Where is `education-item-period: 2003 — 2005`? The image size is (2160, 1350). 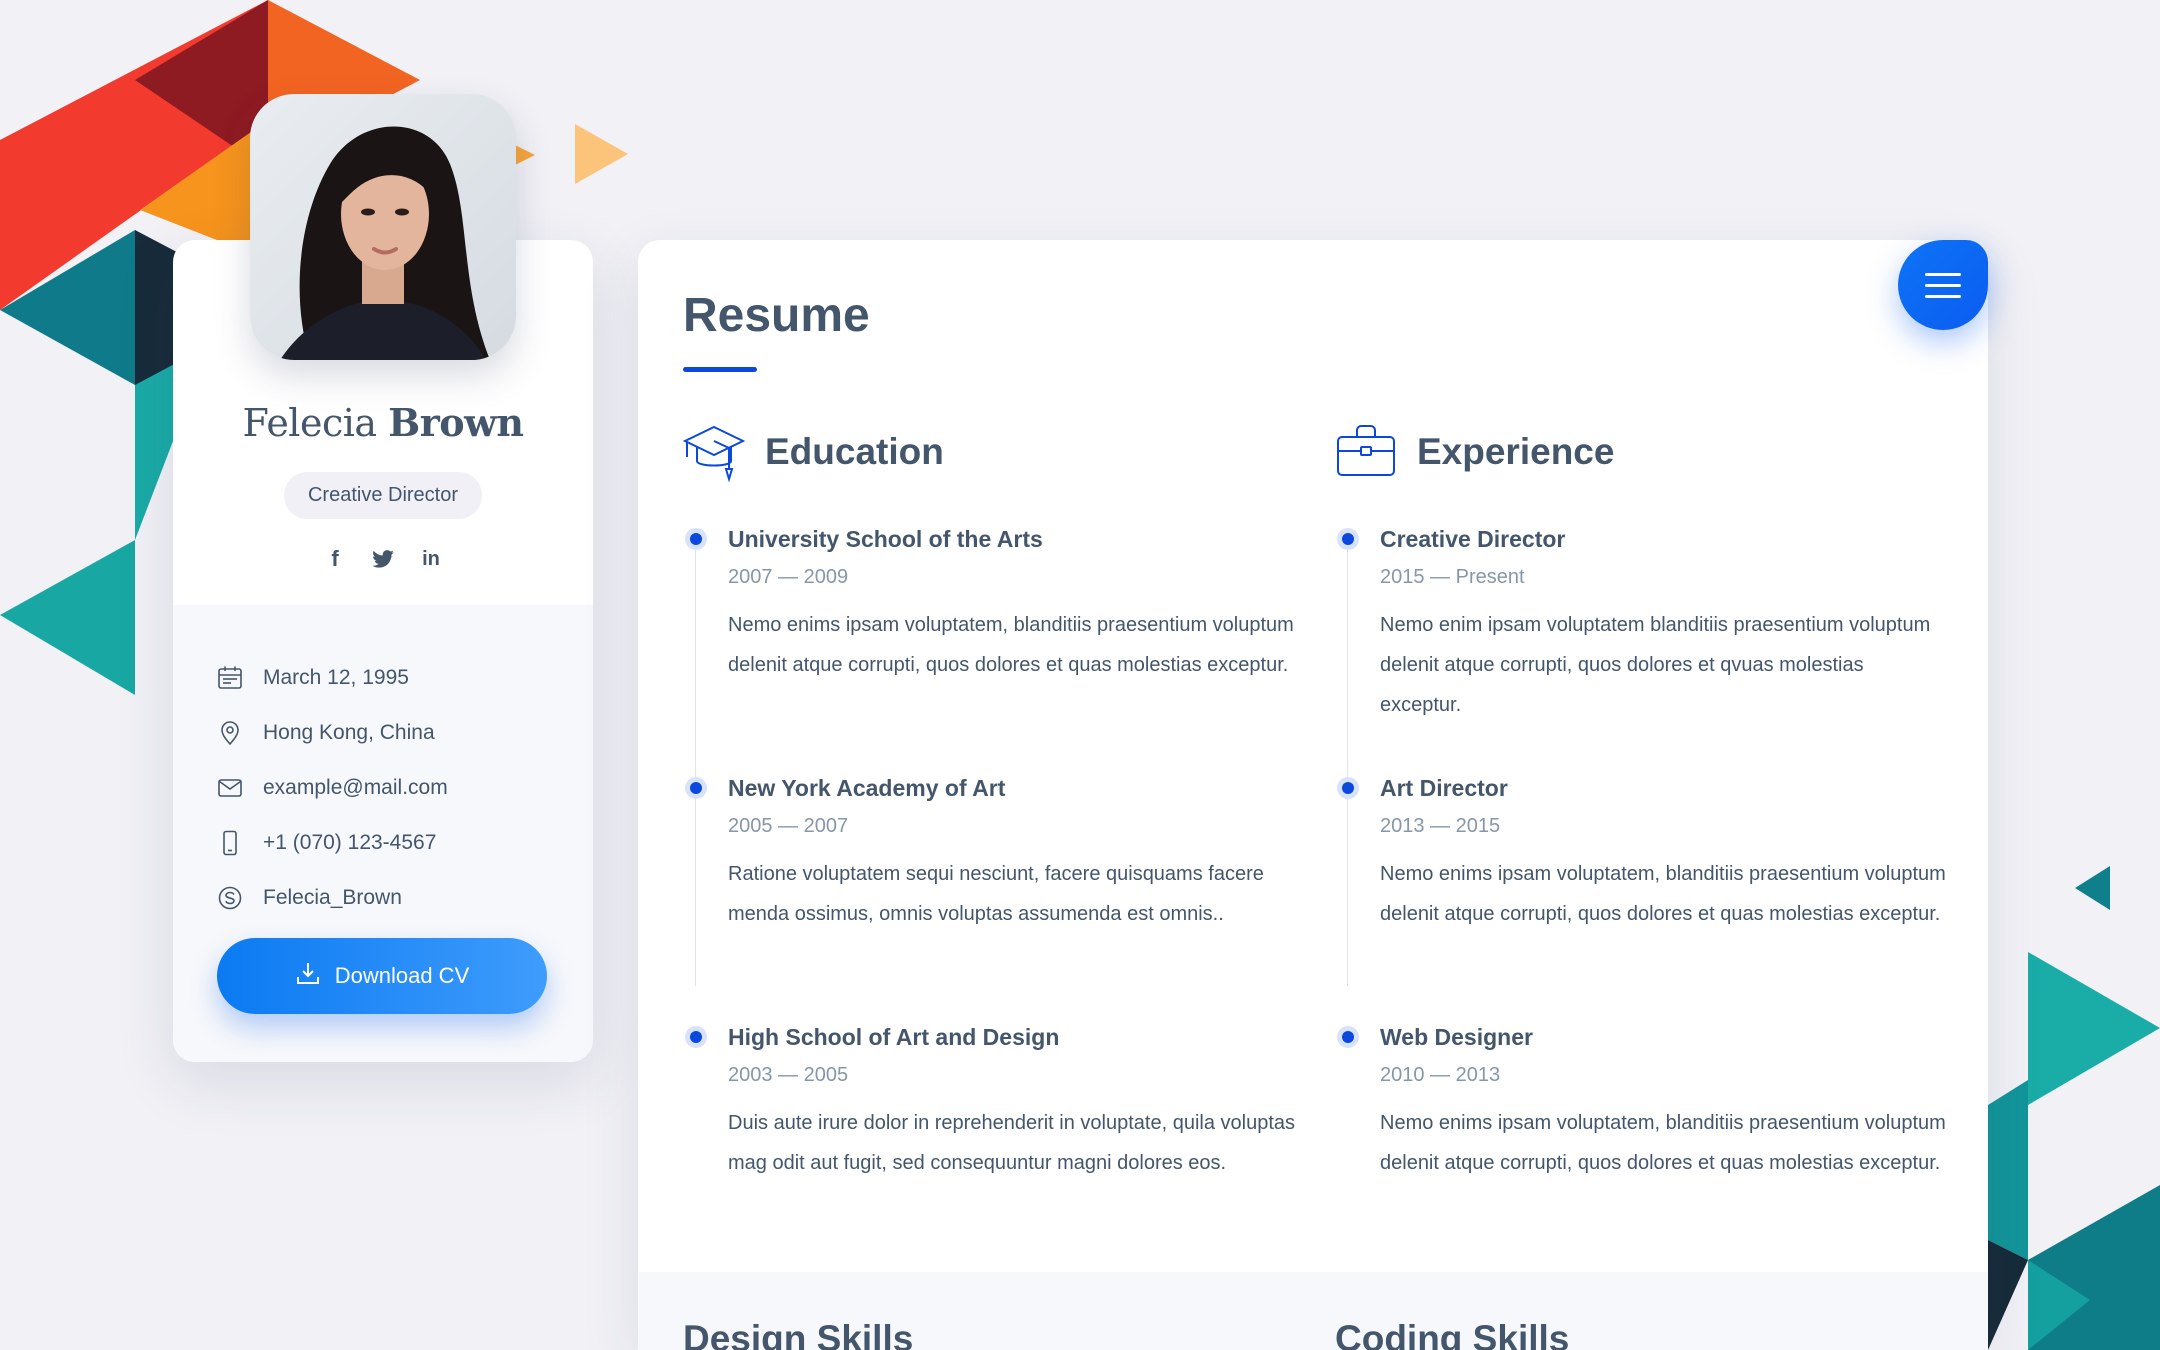 education-item-period: 2003 — 2005 is located at coordinates (788, 1075).